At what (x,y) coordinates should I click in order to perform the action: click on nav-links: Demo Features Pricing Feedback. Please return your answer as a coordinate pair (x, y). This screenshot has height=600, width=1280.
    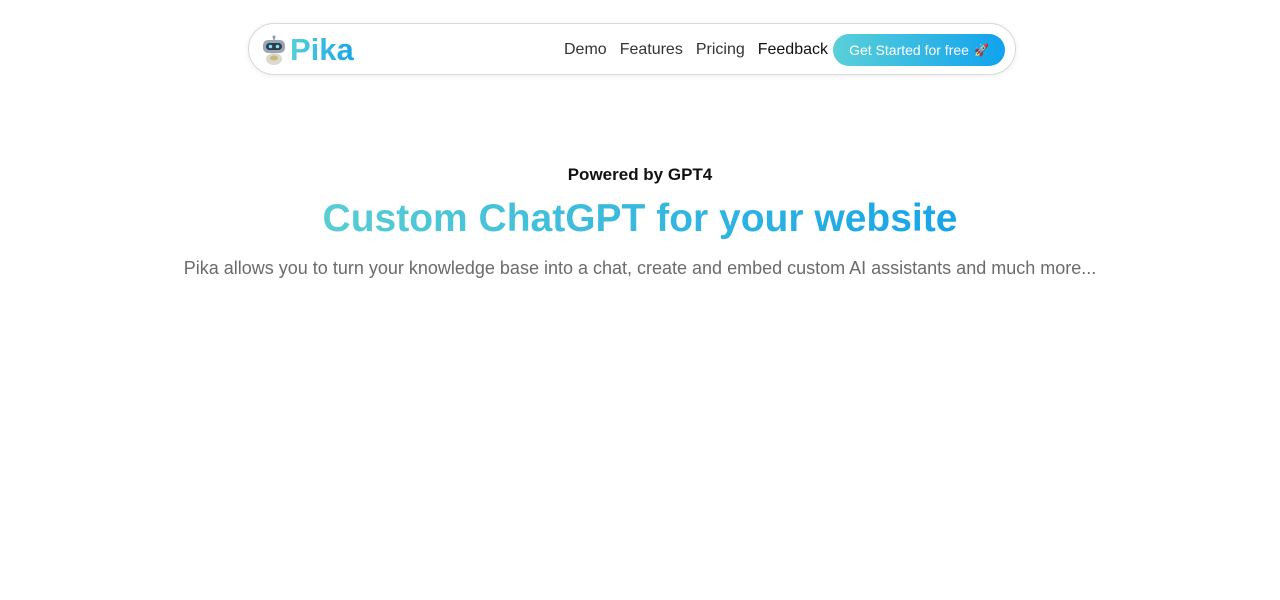
    Looking at the image, I should click on (702, 50).